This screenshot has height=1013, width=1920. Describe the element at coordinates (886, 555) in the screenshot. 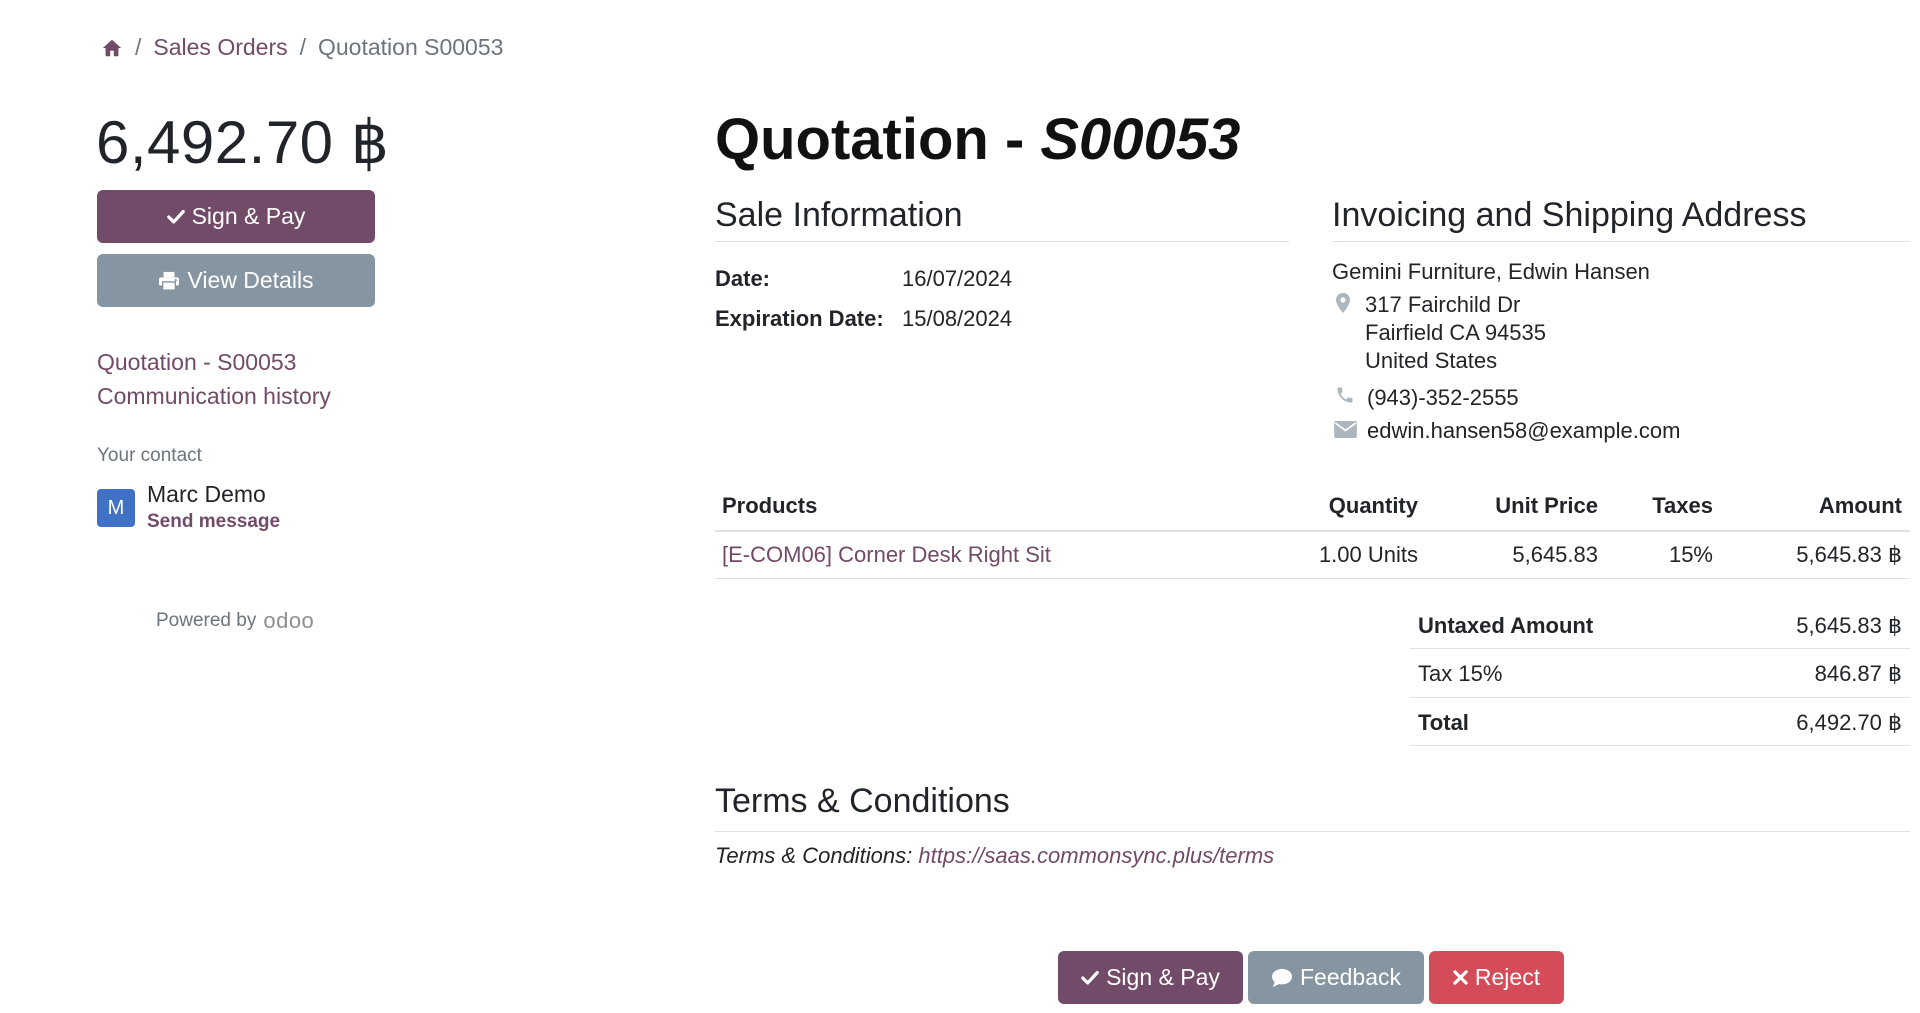

I see `product-link: [E-COM06] Corner Desk Right Sit` at that location.